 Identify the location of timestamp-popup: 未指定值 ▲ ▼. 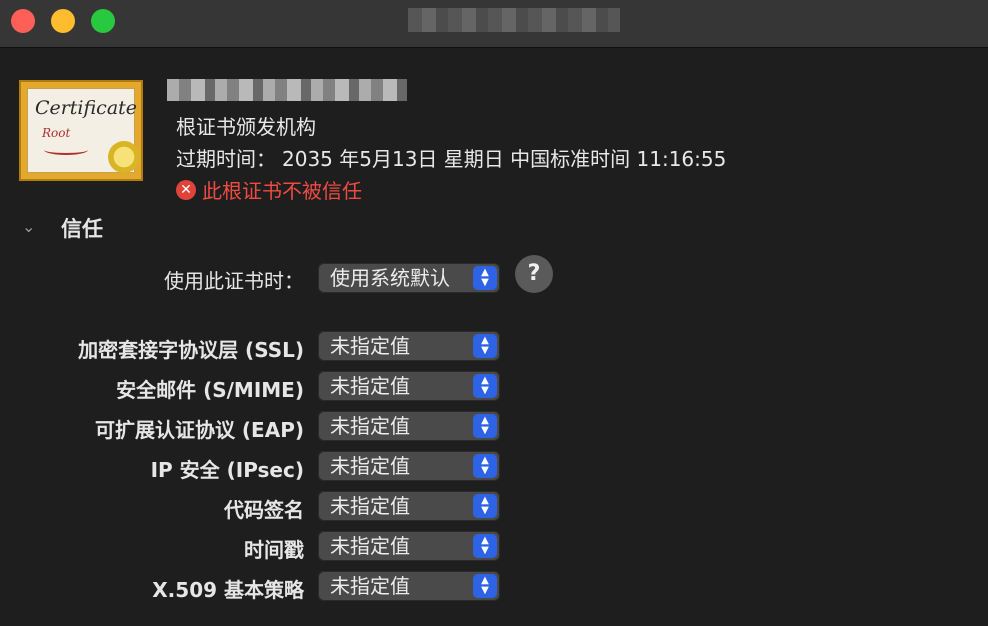
(409, 546).